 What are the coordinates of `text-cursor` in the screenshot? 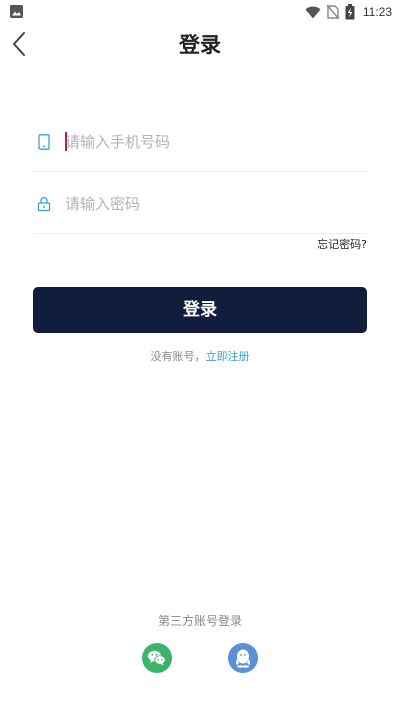 It's located at (66, 141).